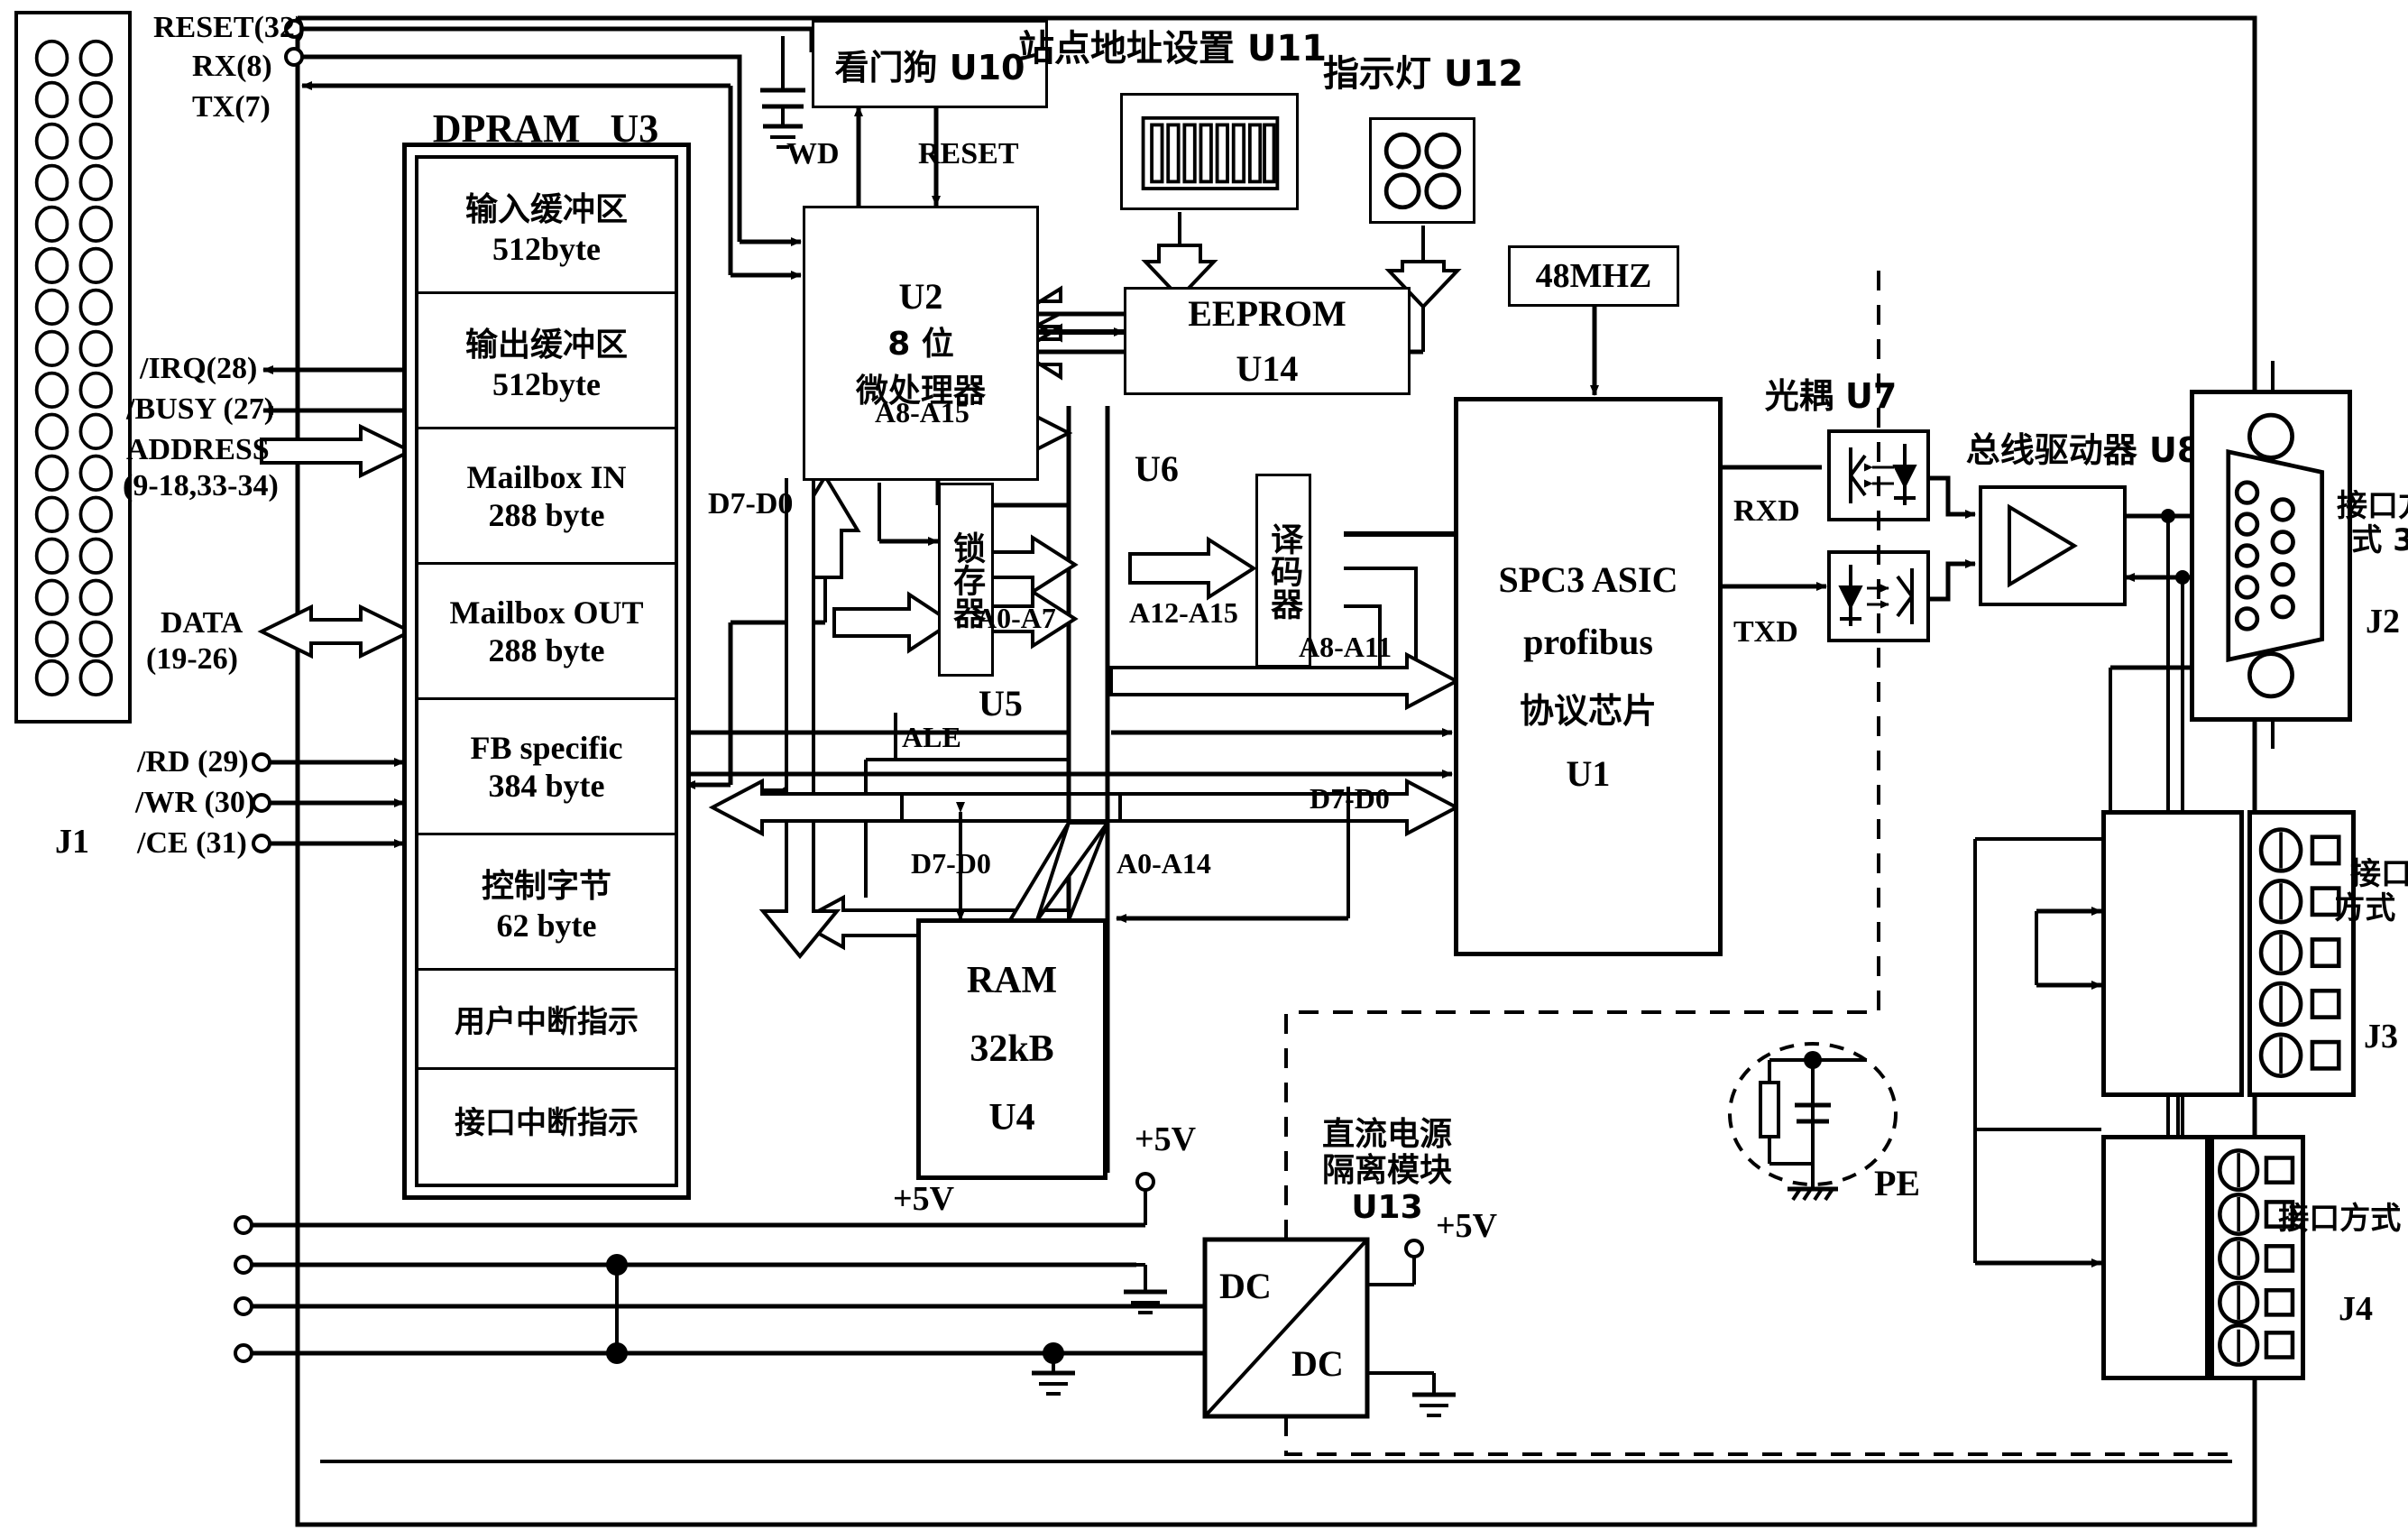 The width and height of the screenshot is (2408, 1530). What do you see at coordinates (198, 450) in the screenshot?
I see `signal-label-address: ADDRESS` at bounding box center [198, 450].